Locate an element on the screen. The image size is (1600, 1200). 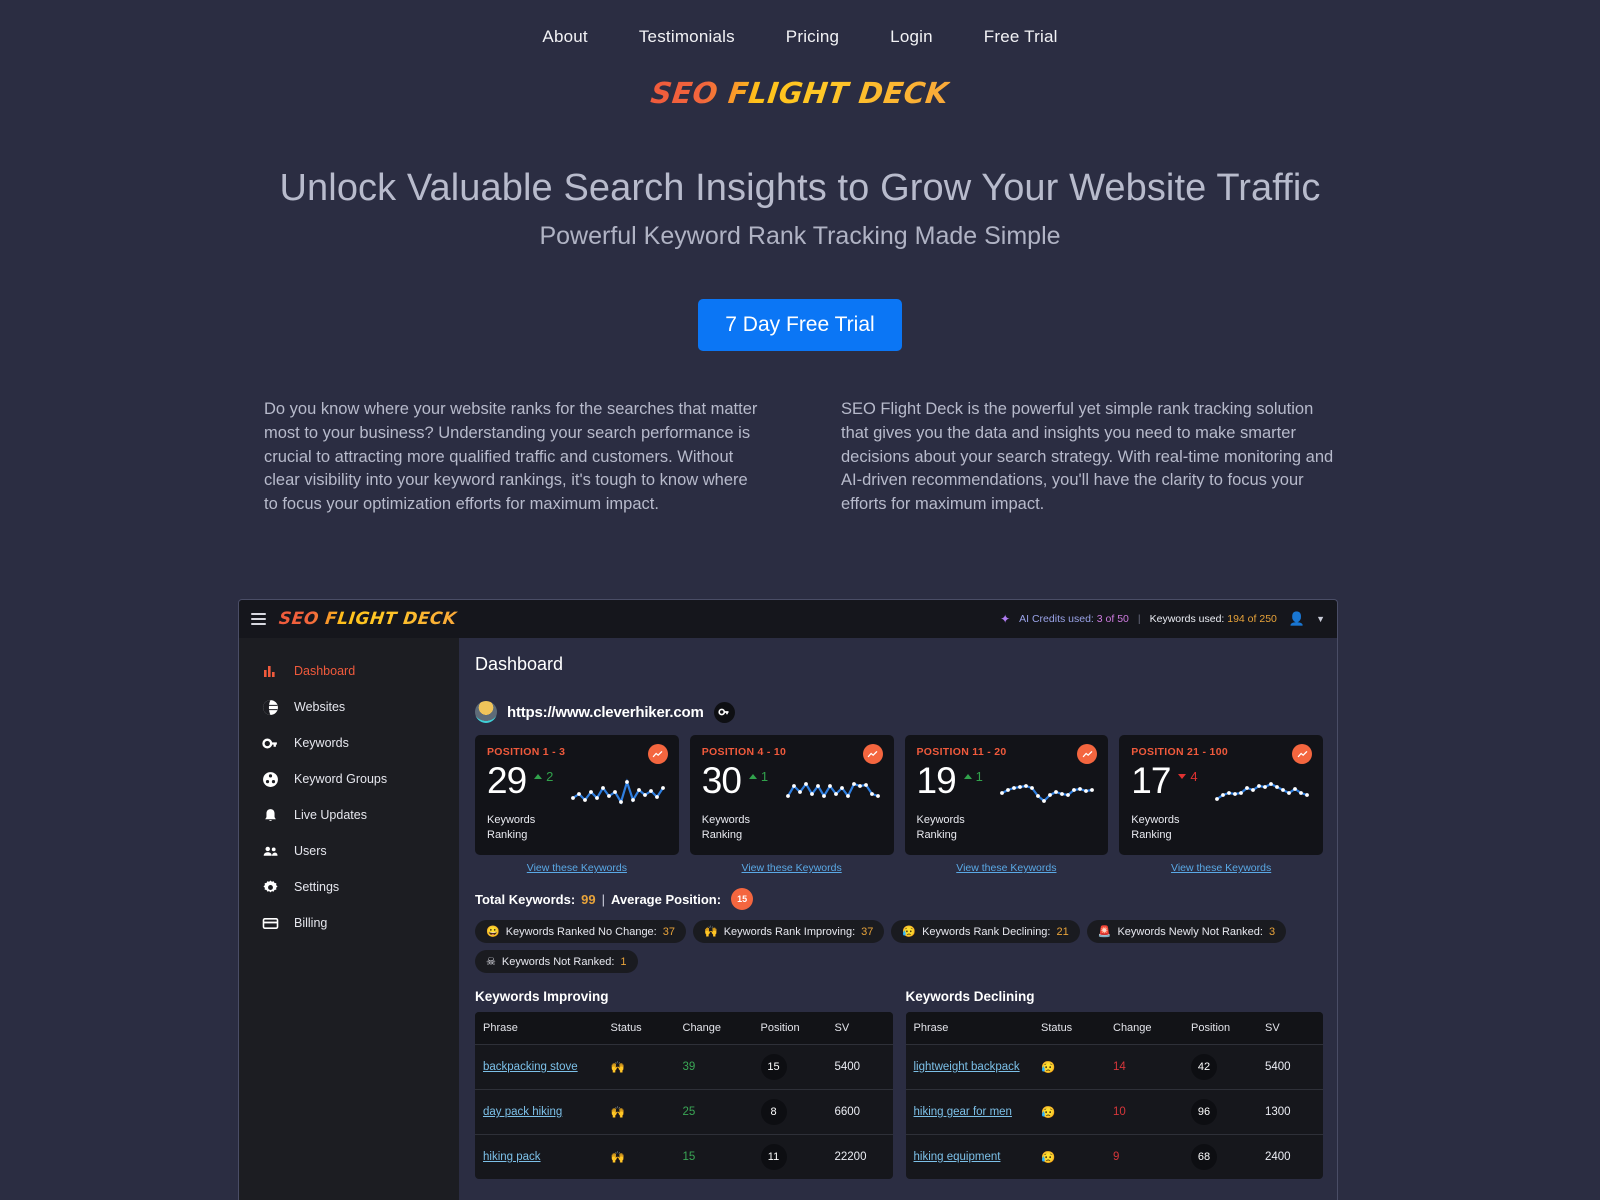
nav-link-login: Login is located at coordinates (911, 37).